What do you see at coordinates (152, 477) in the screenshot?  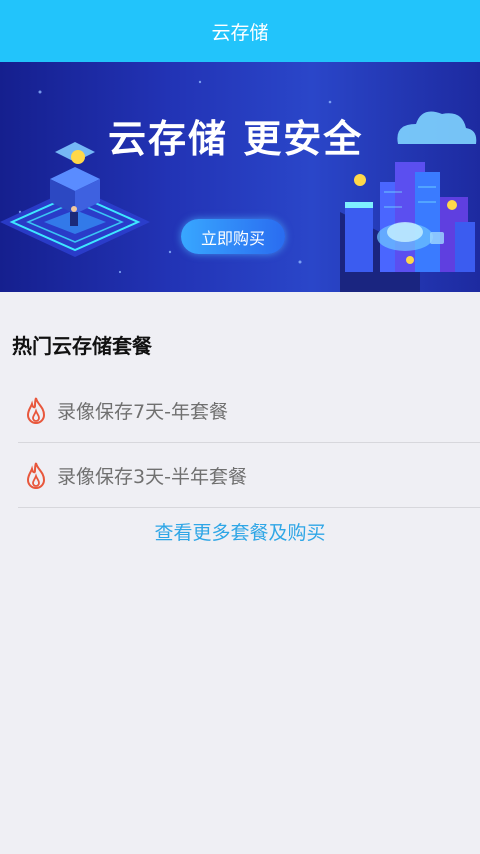 I see `plan-label: 录像保存3天-半年套餐` at bounding box center [152, 477].